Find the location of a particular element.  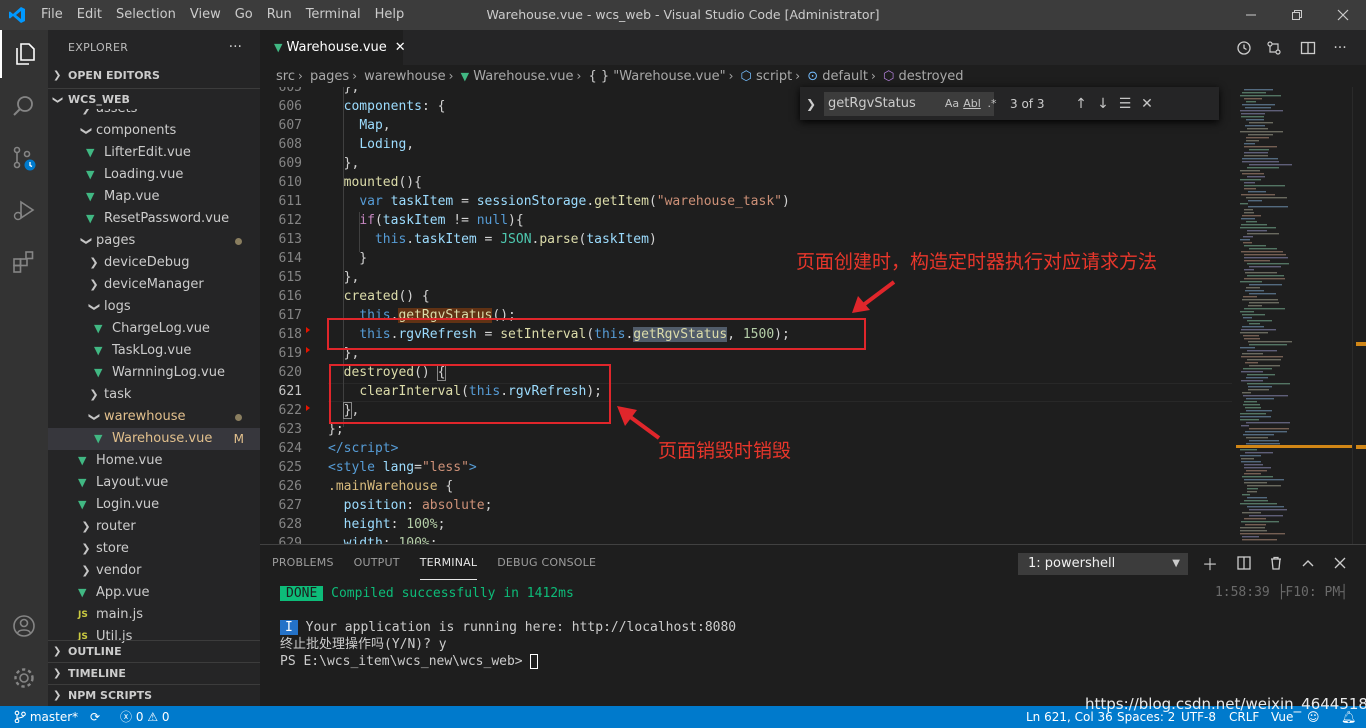

use-regex-icon: .* is located at coordinates (992, 103).